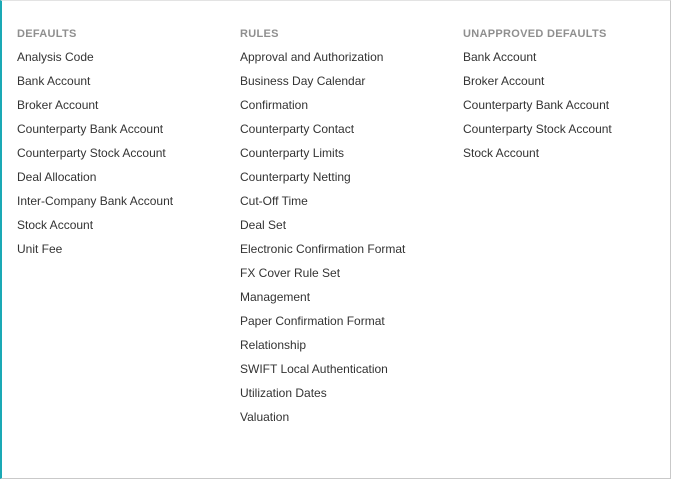 The height and width of the screenshot is (481, 673). I want to click on defaults-link-counterparty-stock-account: Counterparty Stock Account, so click(95, 157).